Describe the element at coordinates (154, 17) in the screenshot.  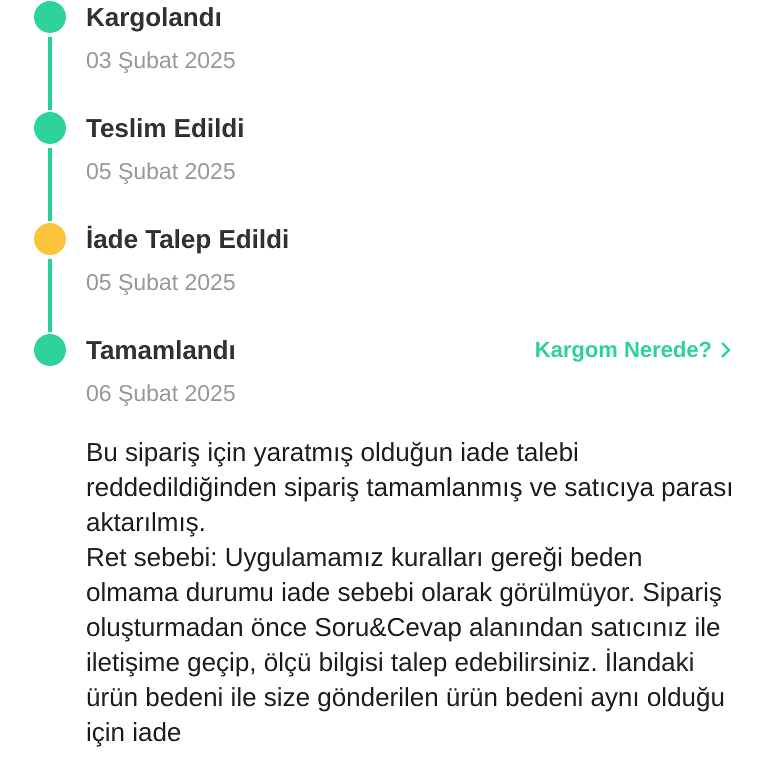
I see `step-title: Kargolandı` at that location.